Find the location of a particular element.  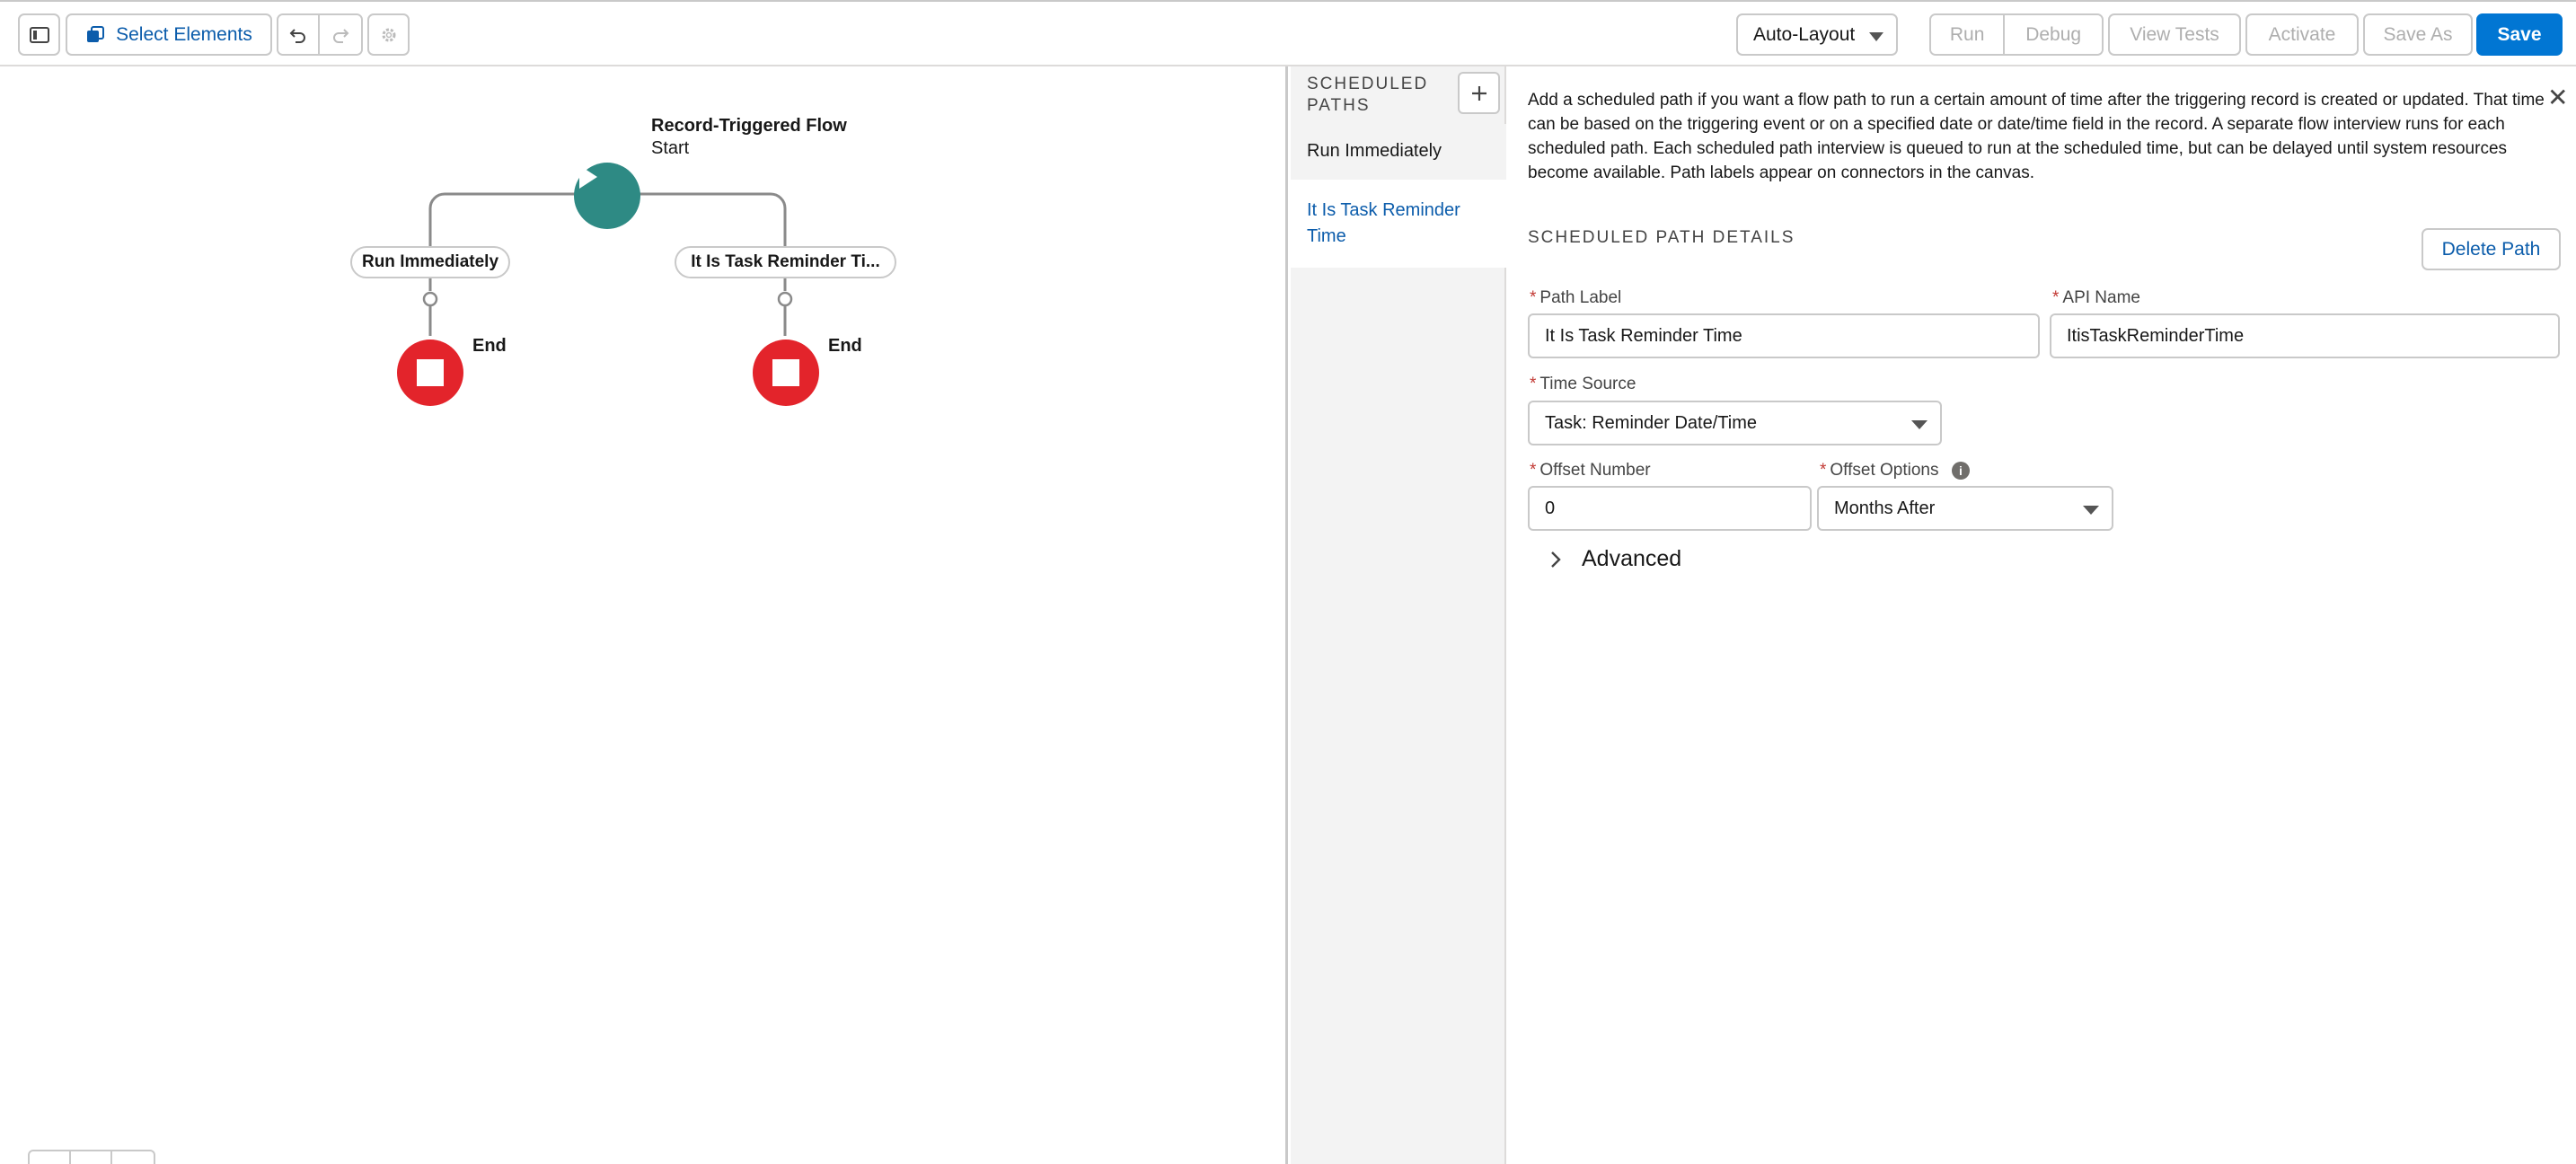

zoom-out-button is located at coordinates (133, 1157).